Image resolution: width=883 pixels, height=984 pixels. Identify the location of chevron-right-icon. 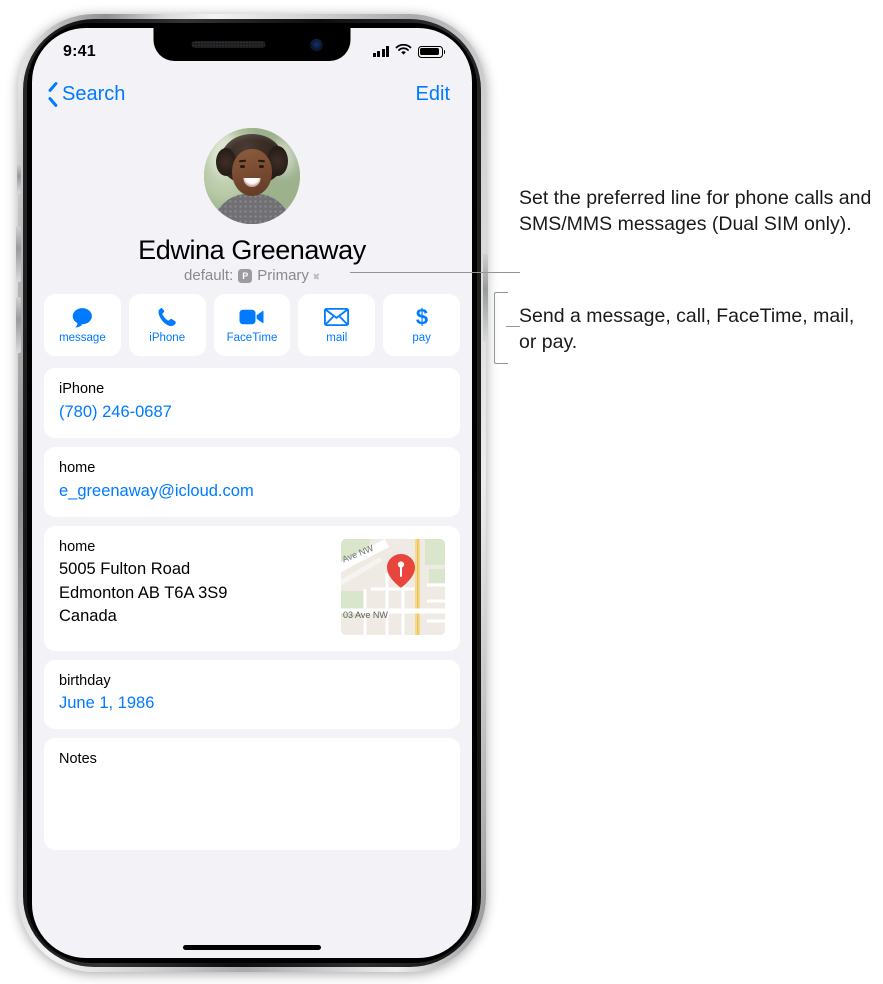
(317, 276).